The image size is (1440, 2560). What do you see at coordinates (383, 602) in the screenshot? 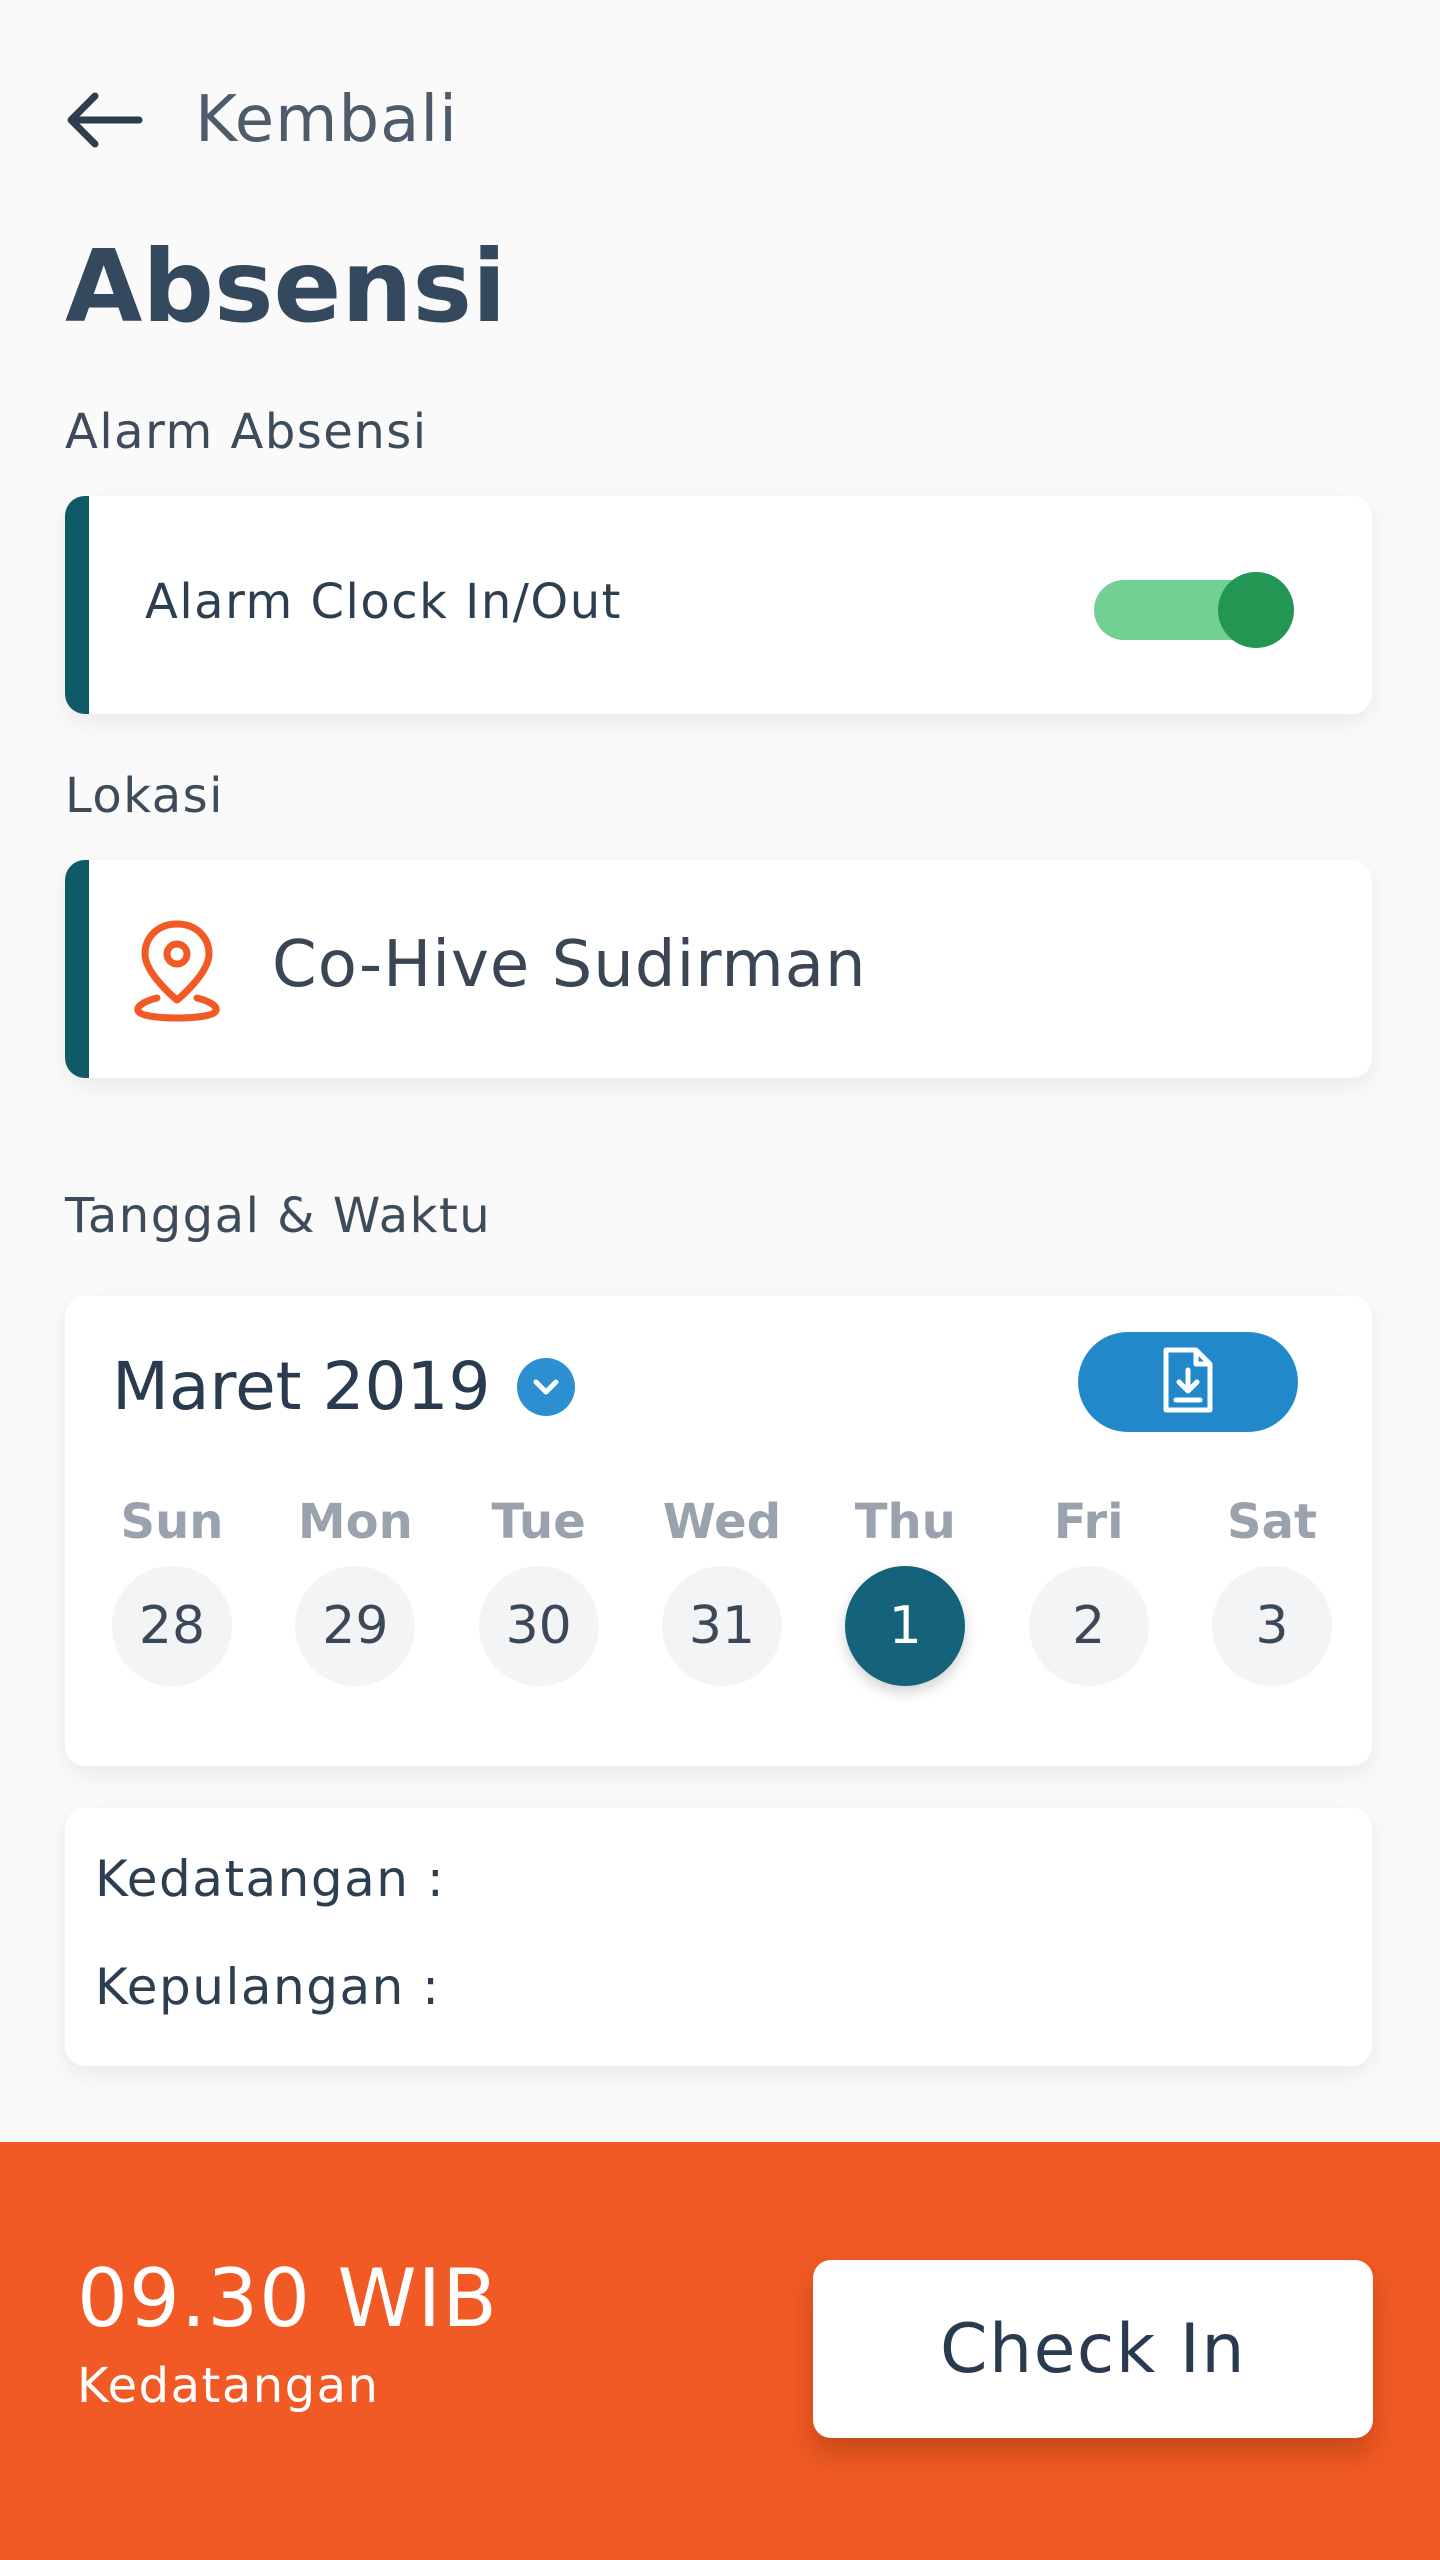
I see `alarm-label: Alarm Clock In/Out` at bounding box center [383, 602].